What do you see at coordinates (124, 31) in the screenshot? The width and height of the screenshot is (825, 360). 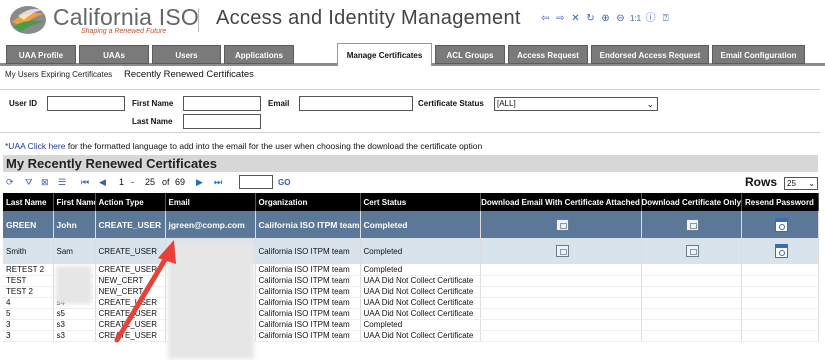 I see `brand-tagline: Shaping a Renewed Future` at bounding box center [124, 31].